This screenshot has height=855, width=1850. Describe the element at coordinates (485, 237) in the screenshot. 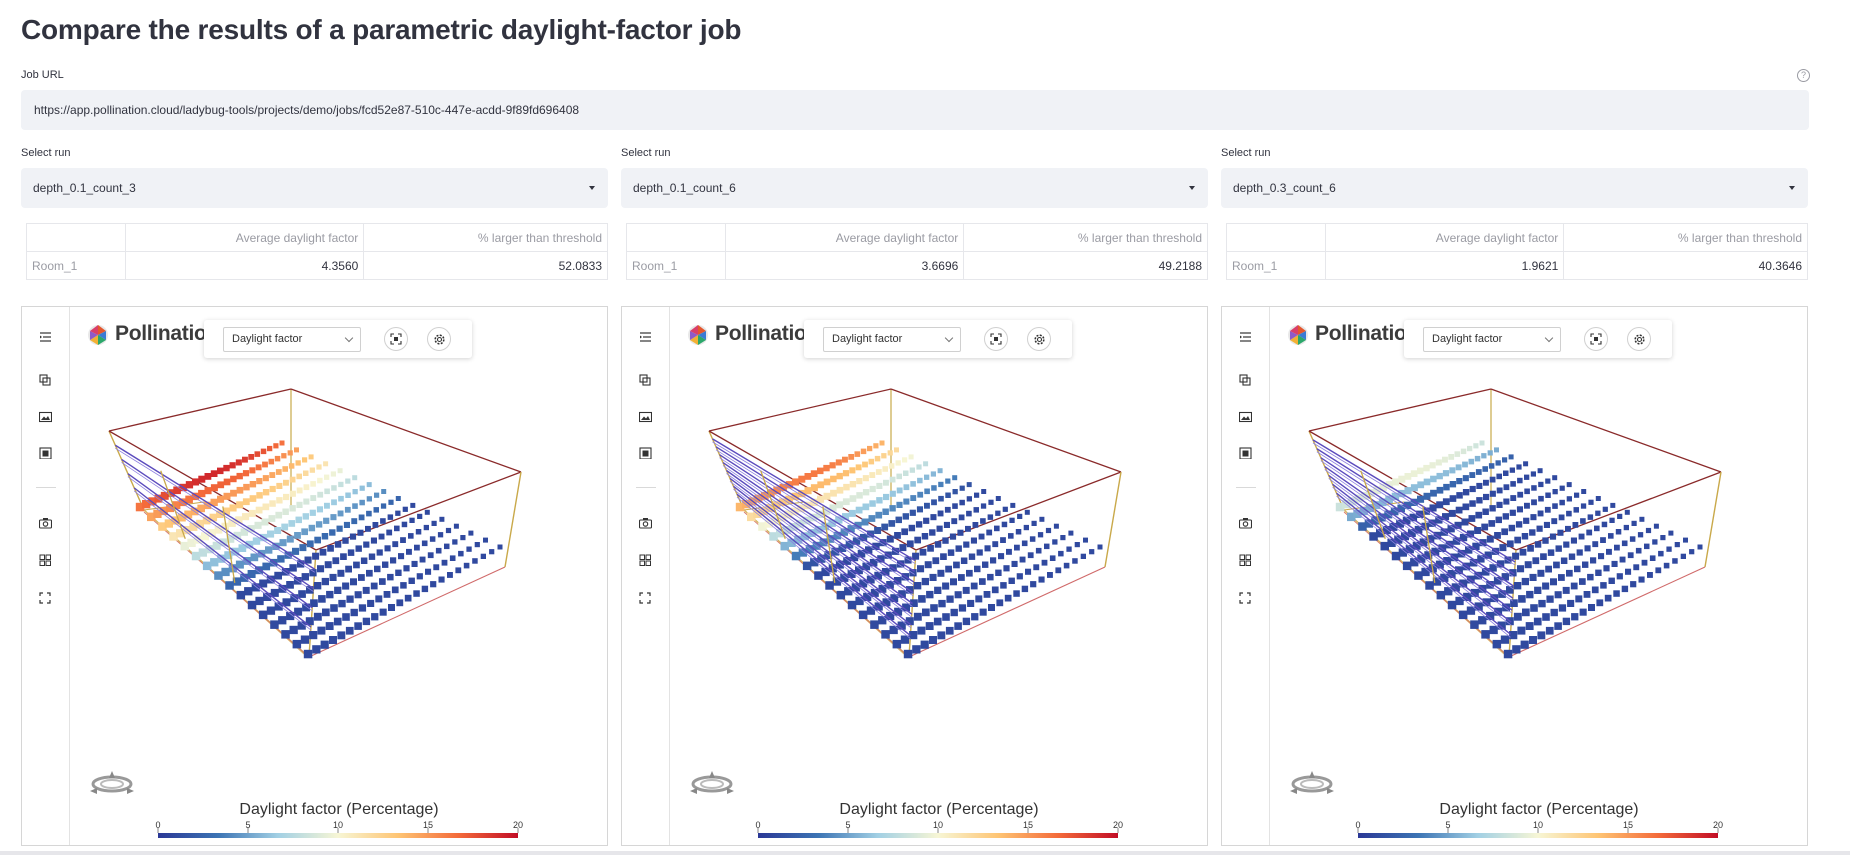

I see `table-header-cell: % larger than threshold` at that location.